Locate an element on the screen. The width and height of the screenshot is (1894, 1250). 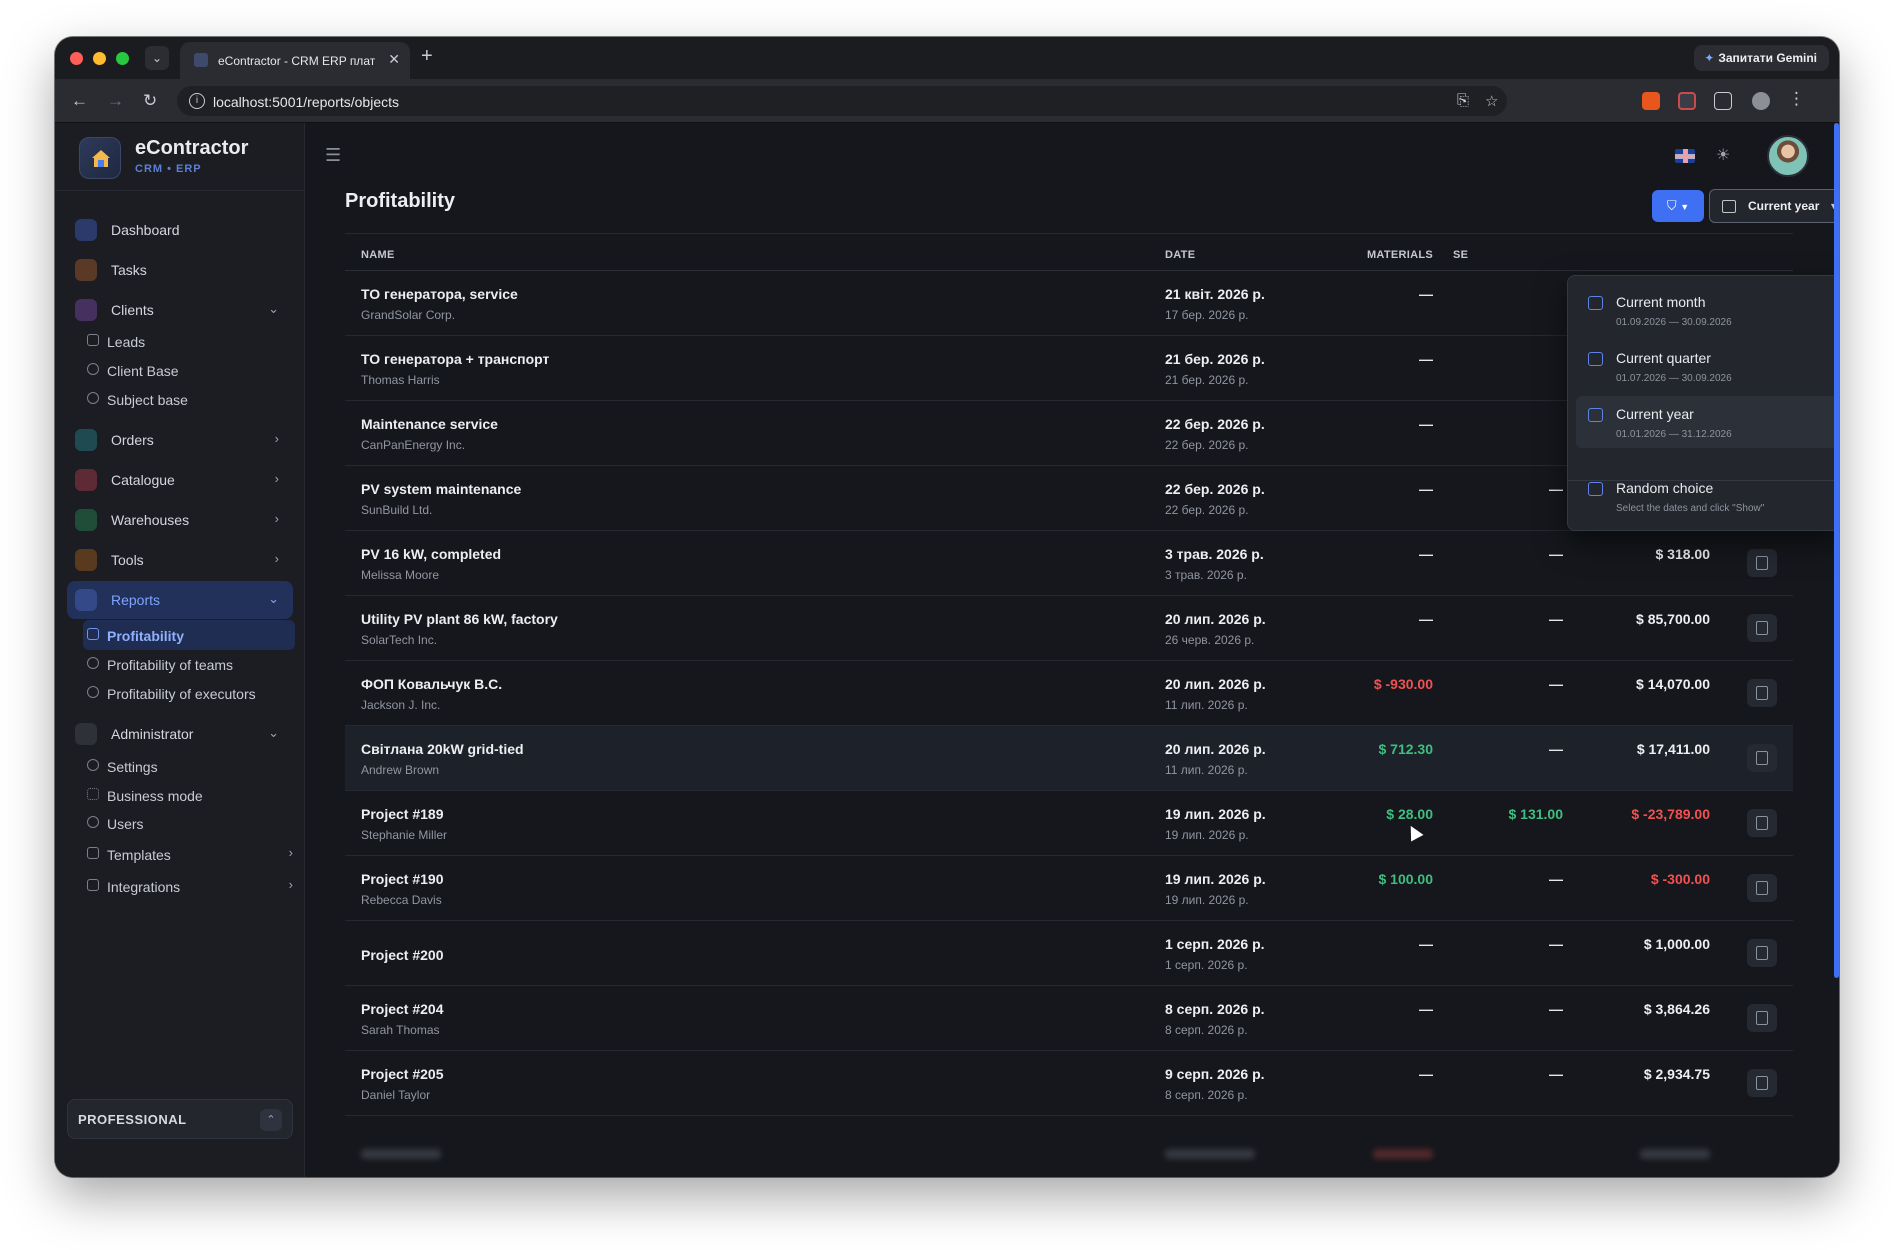
sidebar-item-dashboard: Dashboard is located at coordinates (180, 230).